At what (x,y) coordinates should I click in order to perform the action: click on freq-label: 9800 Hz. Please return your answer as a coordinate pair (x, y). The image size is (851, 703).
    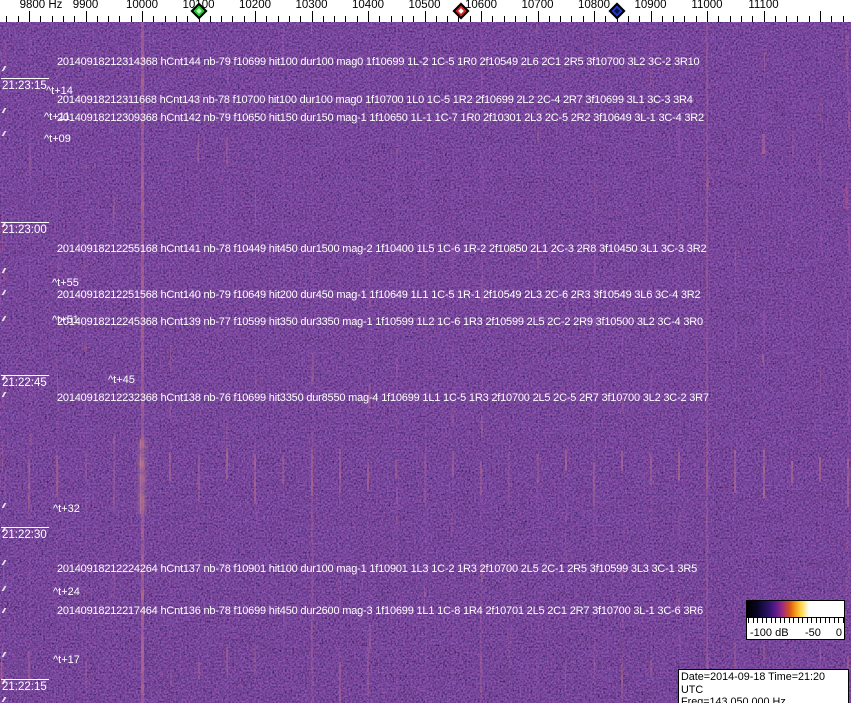
    Looking at the image, I should click on (41, 5).